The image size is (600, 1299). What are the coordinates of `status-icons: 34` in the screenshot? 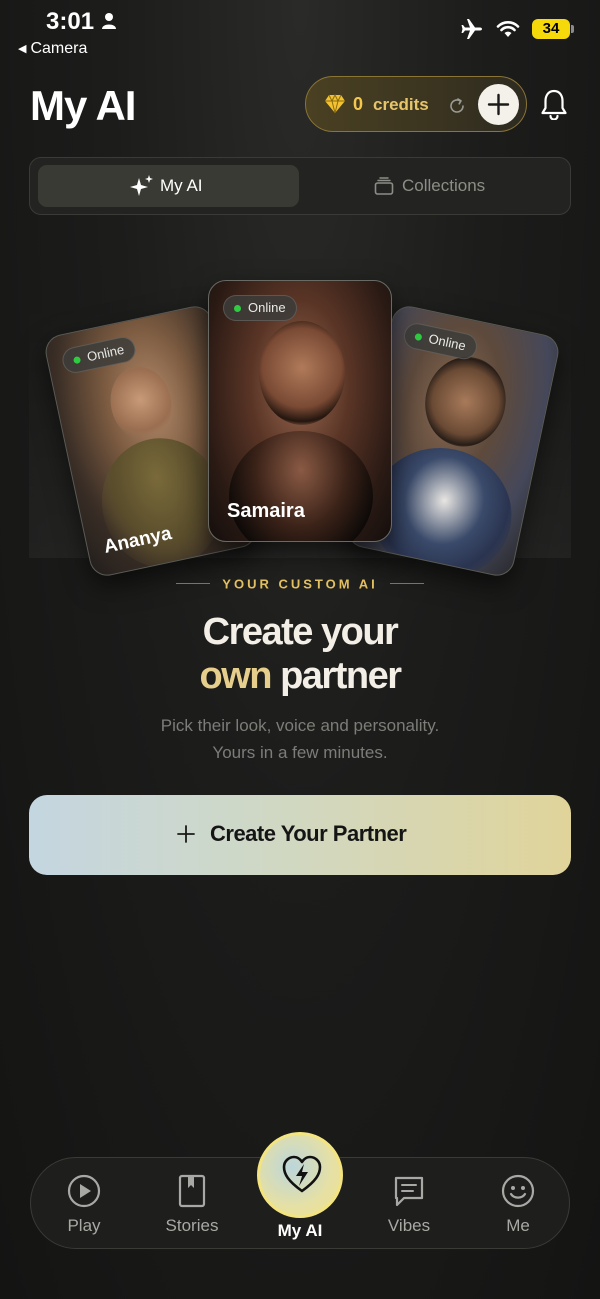 It's located at (517, 29).